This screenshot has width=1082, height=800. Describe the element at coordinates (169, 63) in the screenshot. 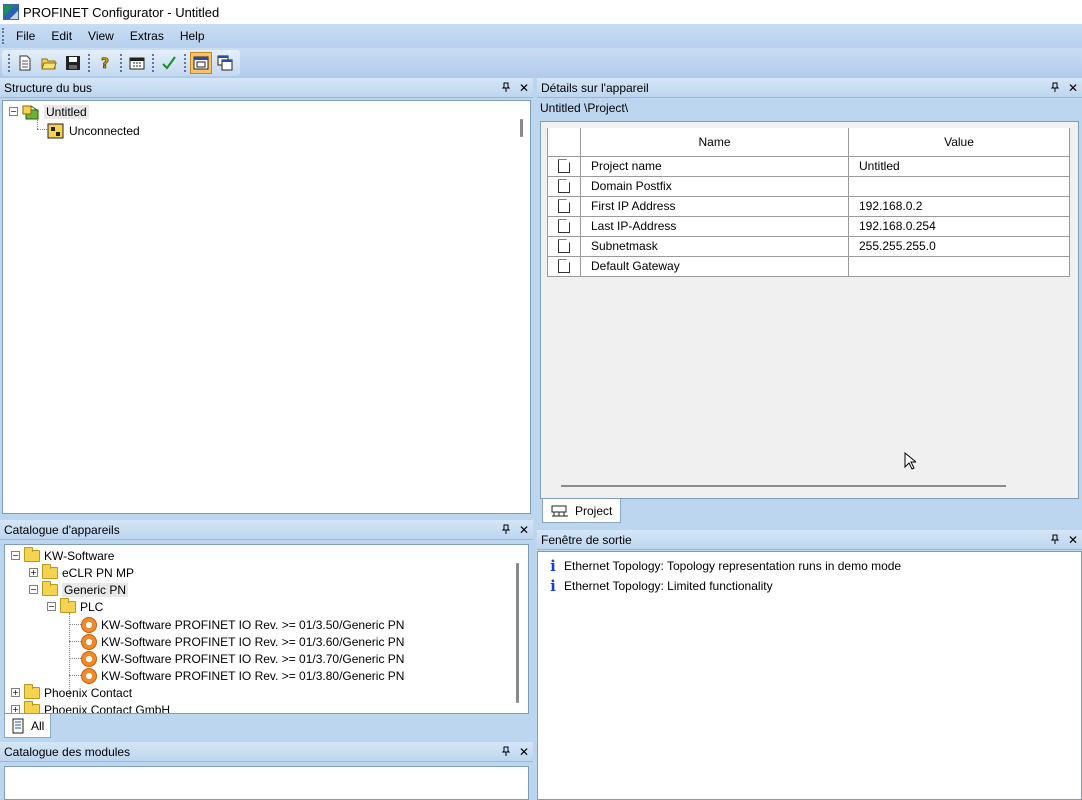

I see `check-button` at that location.